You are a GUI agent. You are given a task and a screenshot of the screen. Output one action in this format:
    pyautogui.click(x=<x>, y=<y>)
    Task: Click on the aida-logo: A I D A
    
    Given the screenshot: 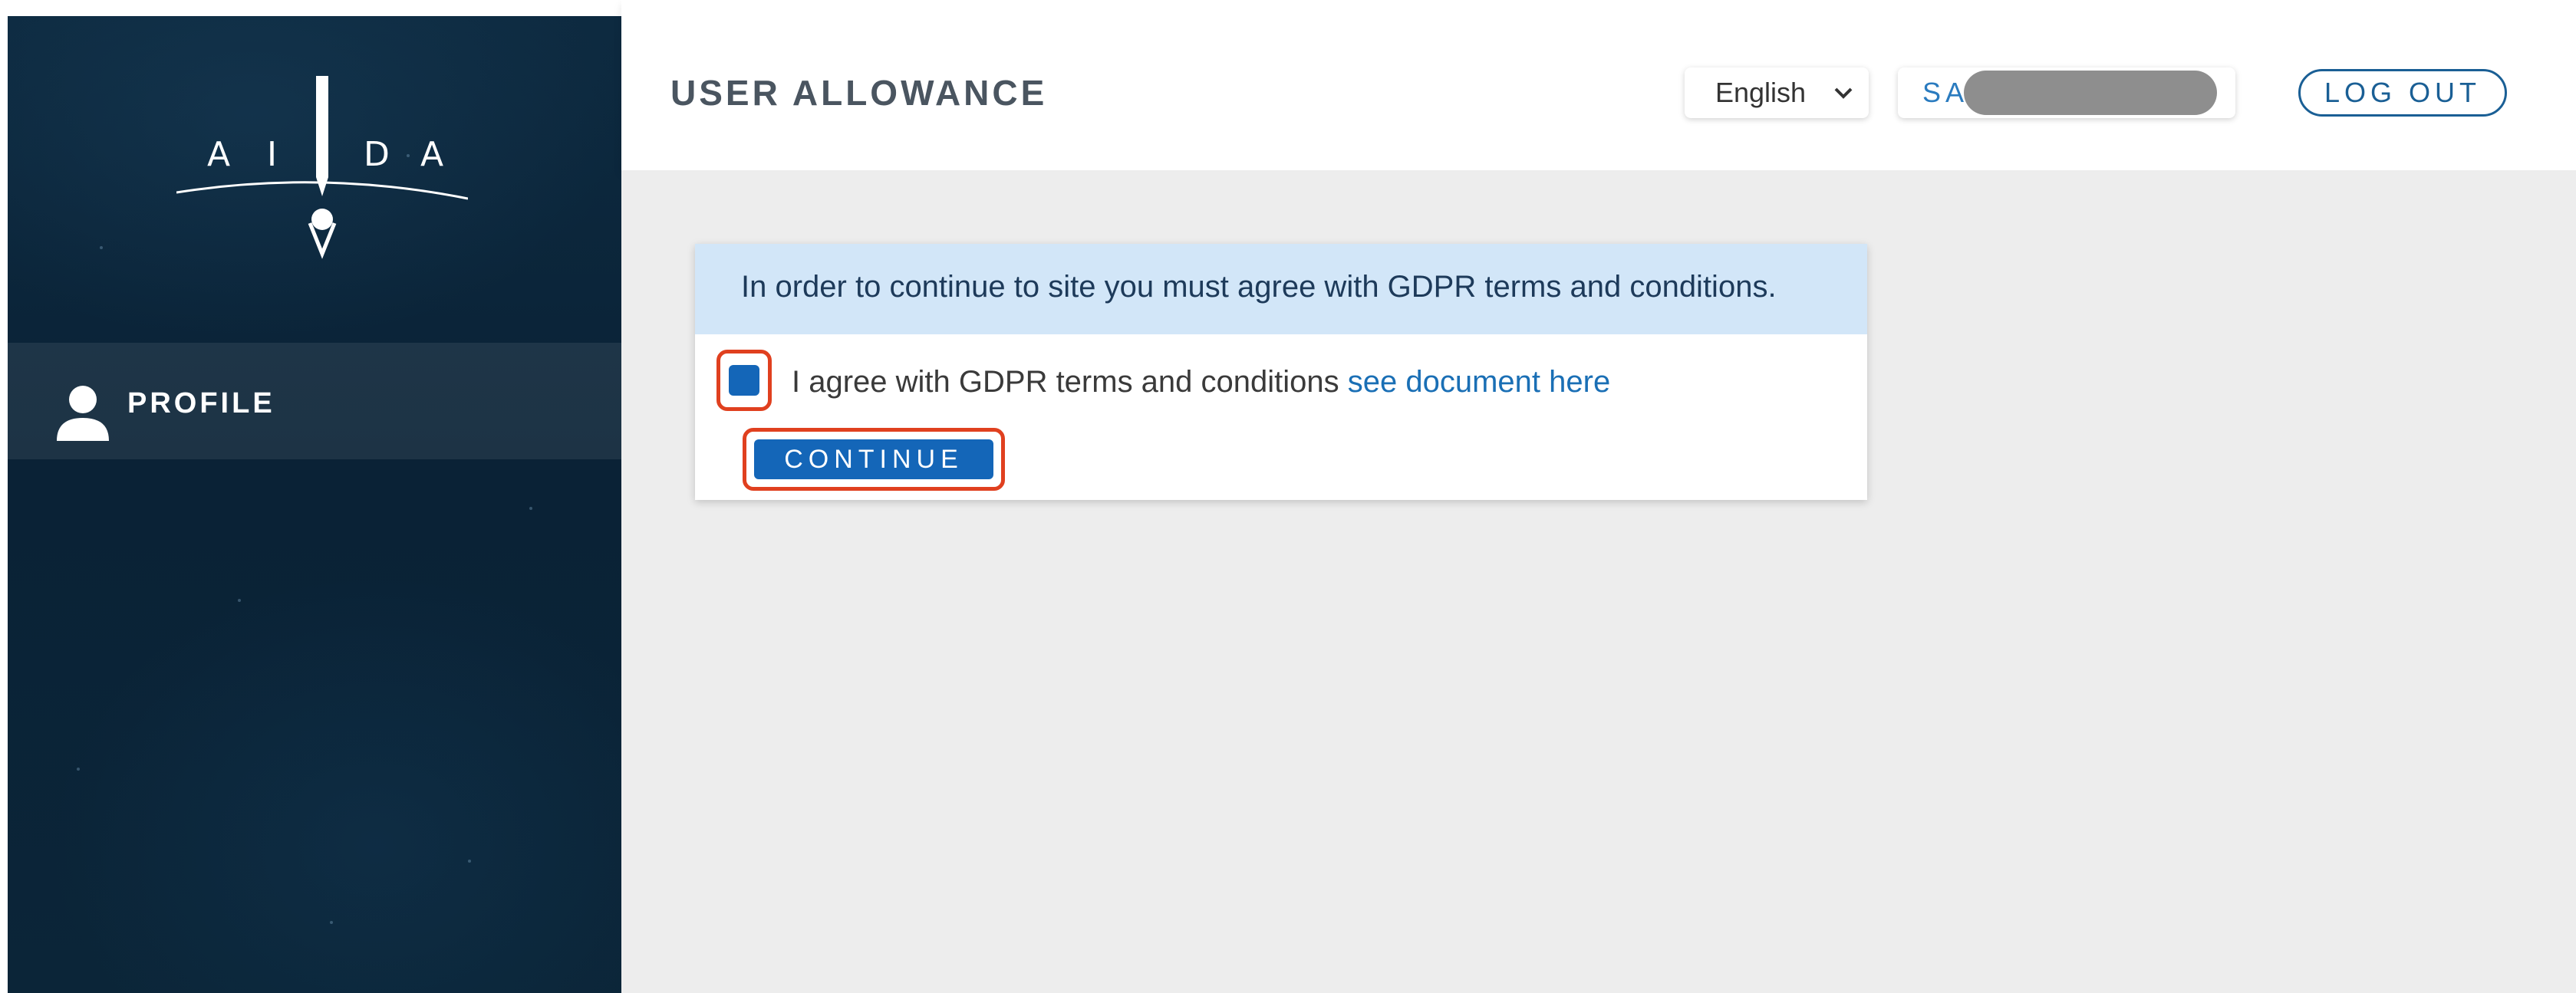 What is the action you would take?
    pyautogui.click(x=322, y=167)
    